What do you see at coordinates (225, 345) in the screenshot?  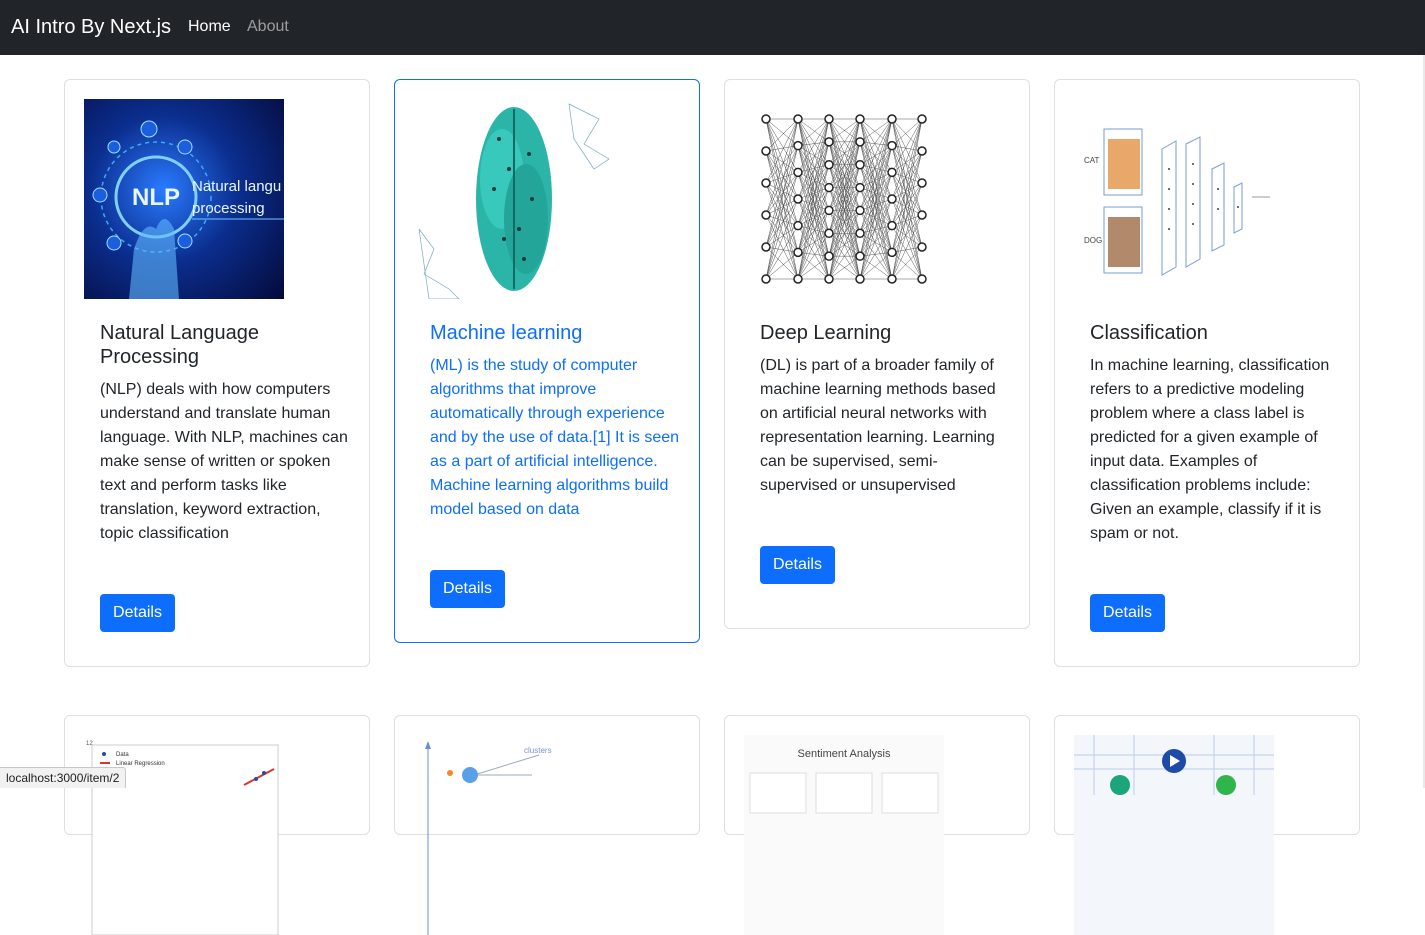 I see `card-title: Natural Language Processing` at bounding box center [225, 345].